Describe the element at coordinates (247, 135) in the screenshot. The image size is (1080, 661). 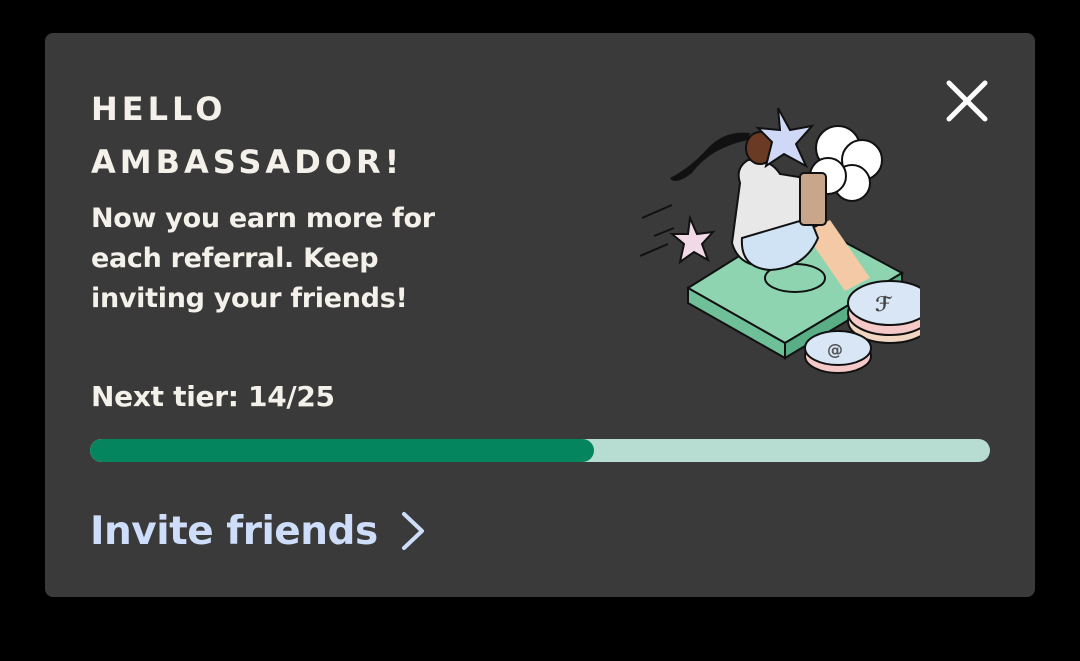
I see `card-title: HELLO AMBASSADOR!` at that location.